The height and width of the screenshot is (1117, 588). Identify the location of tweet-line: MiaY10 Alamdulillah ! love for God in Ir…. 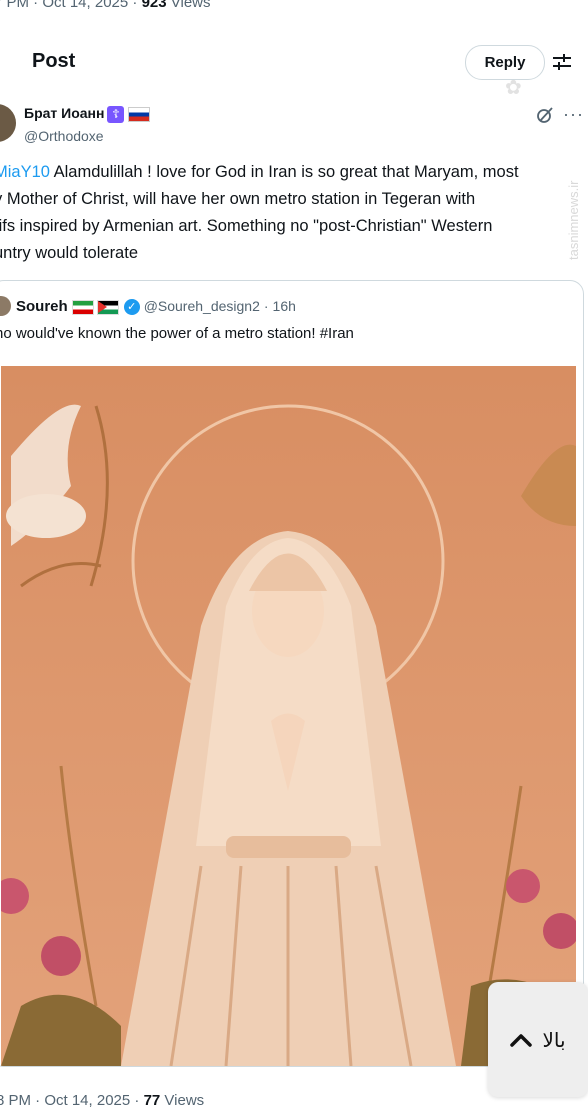
(292, 172).